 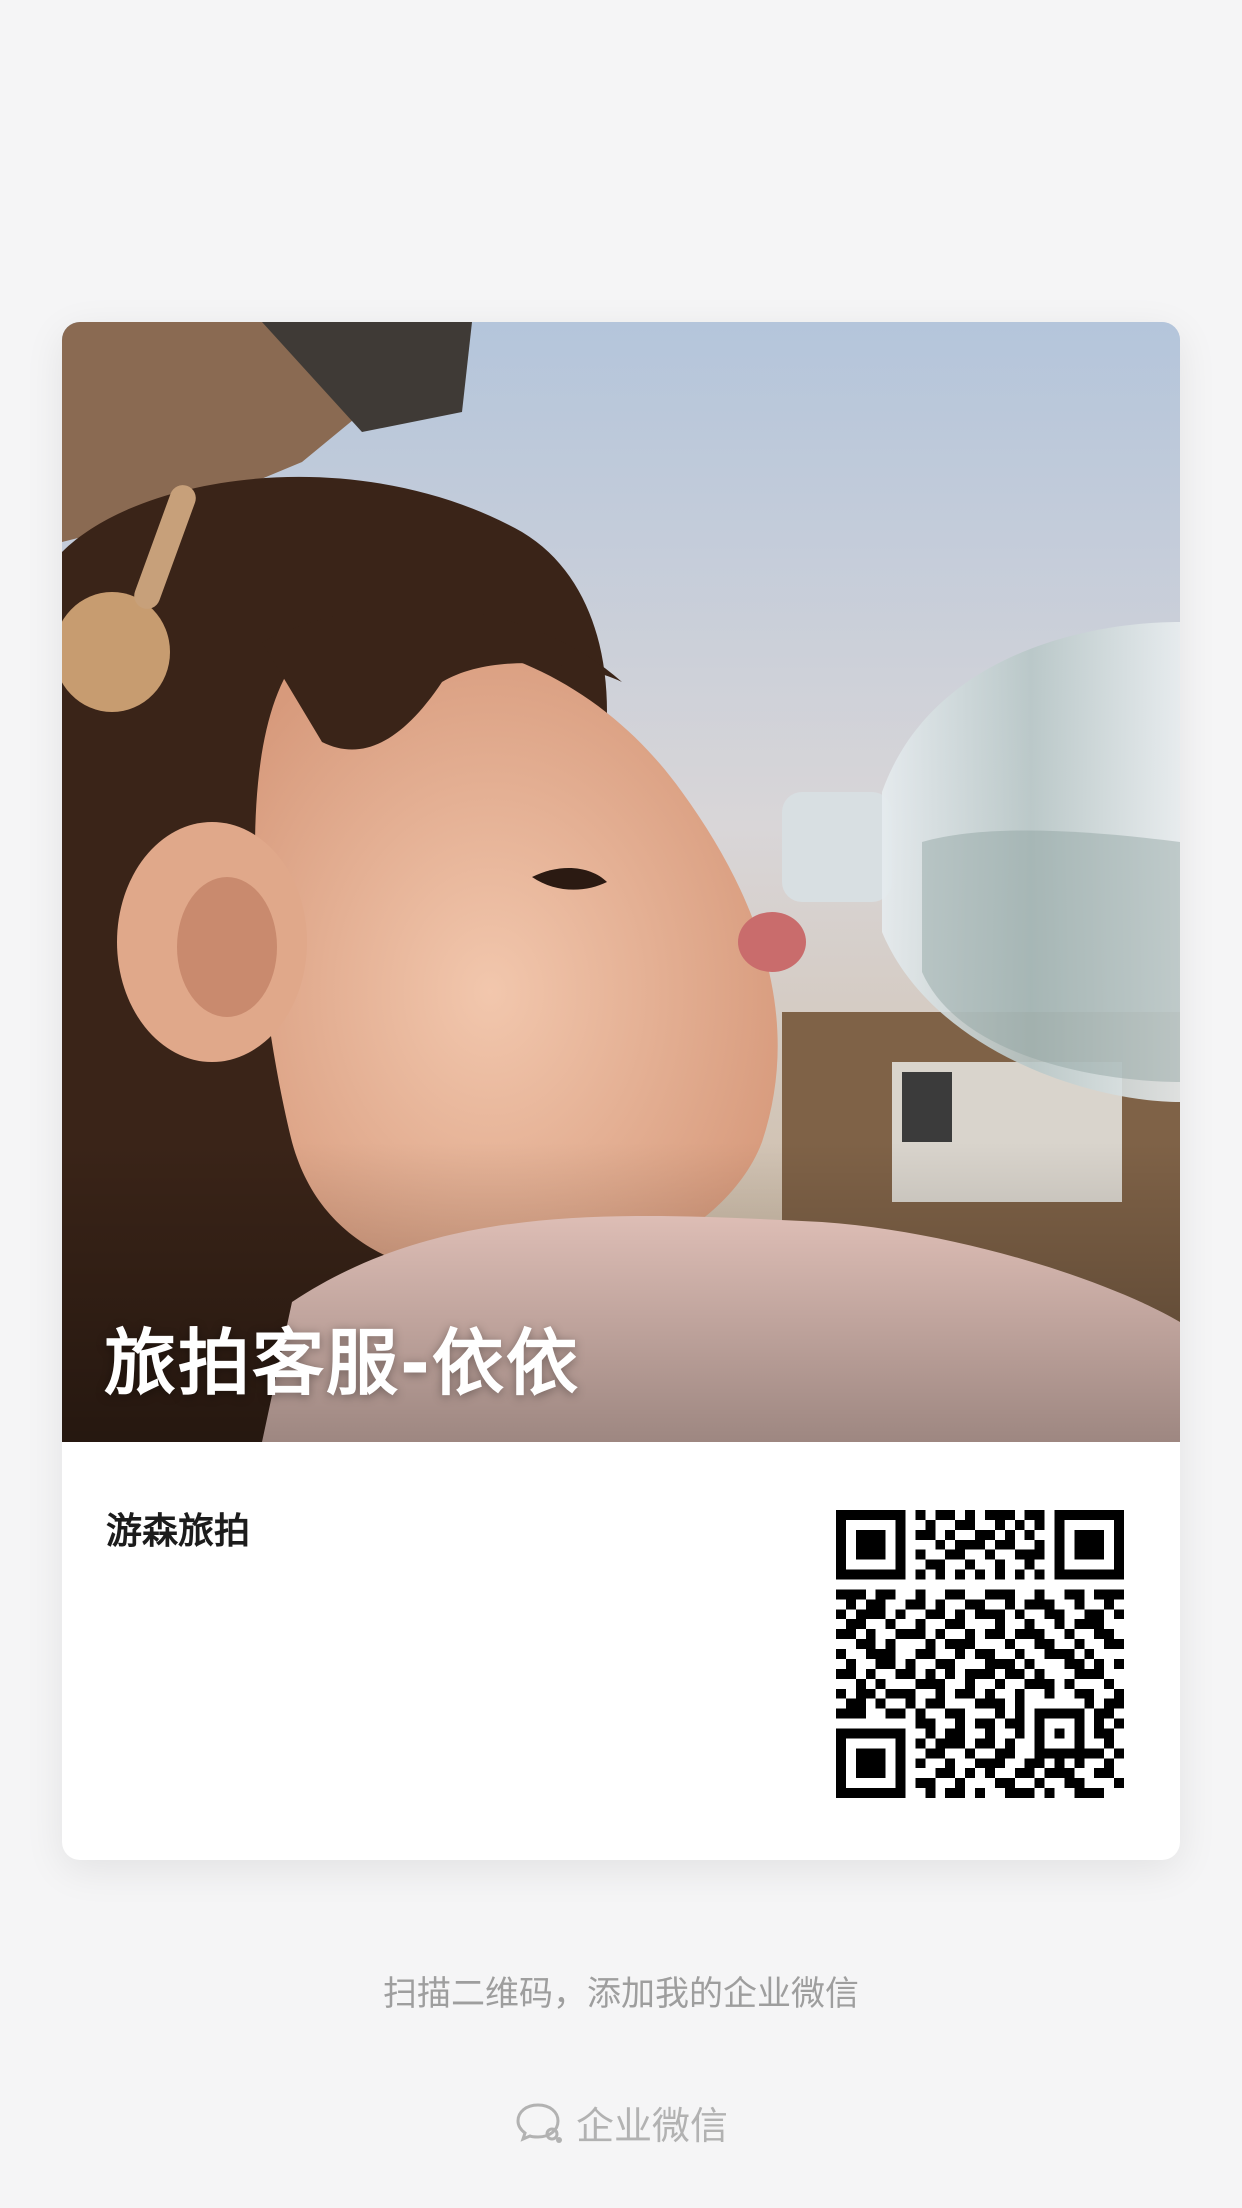 I want to click on qr-code, so click(x=980, y=1654).